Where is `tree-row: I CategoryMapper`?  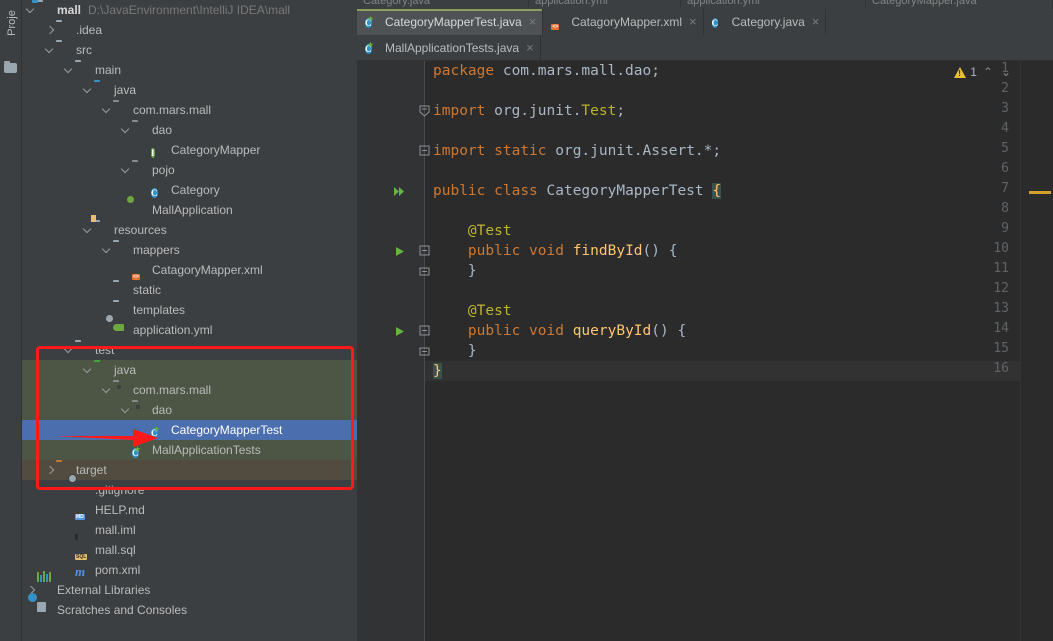
tree-row: I CategoryMapper is located at coordinates (189, 150).